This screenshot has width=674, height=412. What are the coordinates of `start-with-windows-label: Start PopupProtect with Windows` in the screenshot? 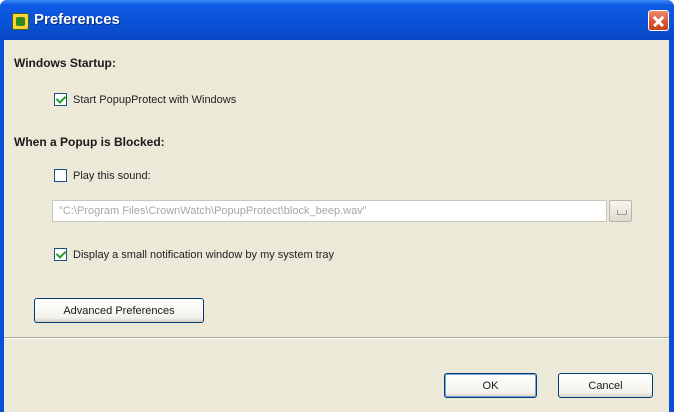 It's located at (155, 99).